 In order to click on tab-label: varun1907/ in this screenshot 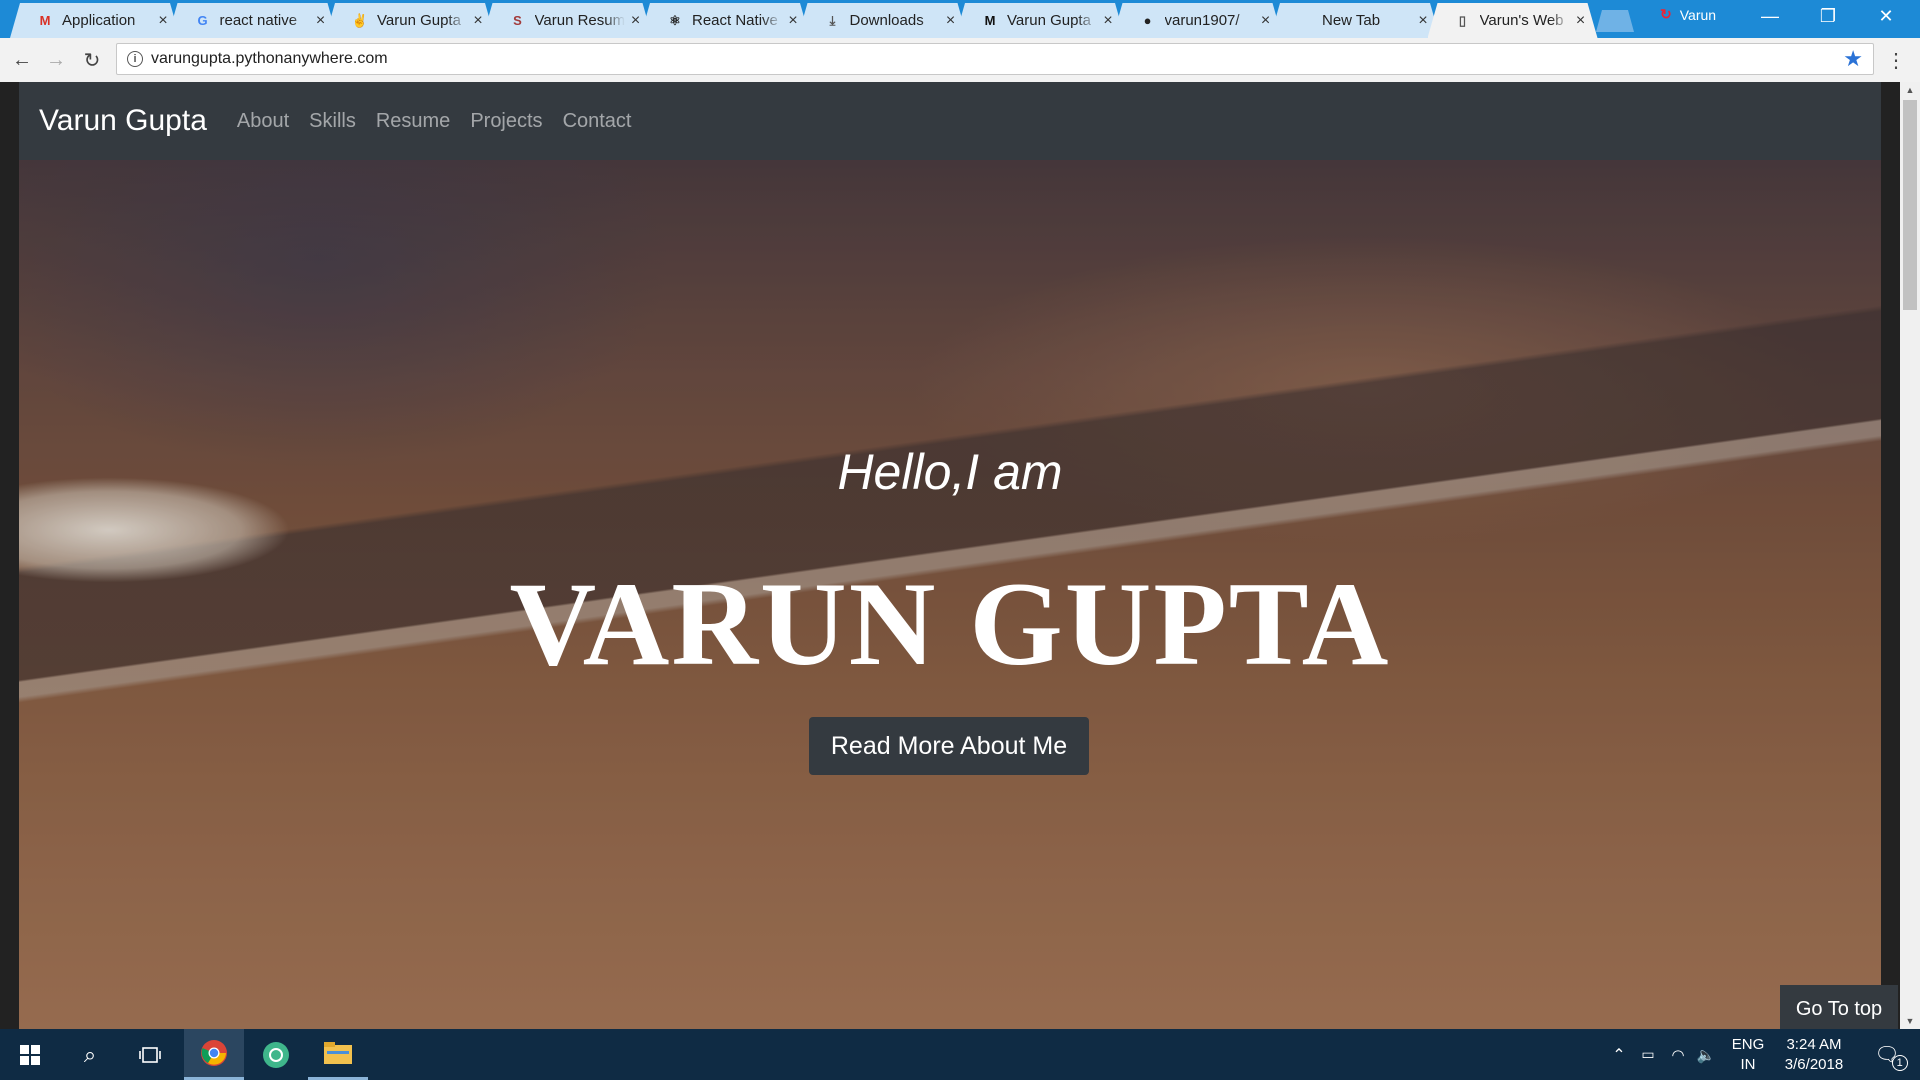, I will do `click(1202, 20)`.